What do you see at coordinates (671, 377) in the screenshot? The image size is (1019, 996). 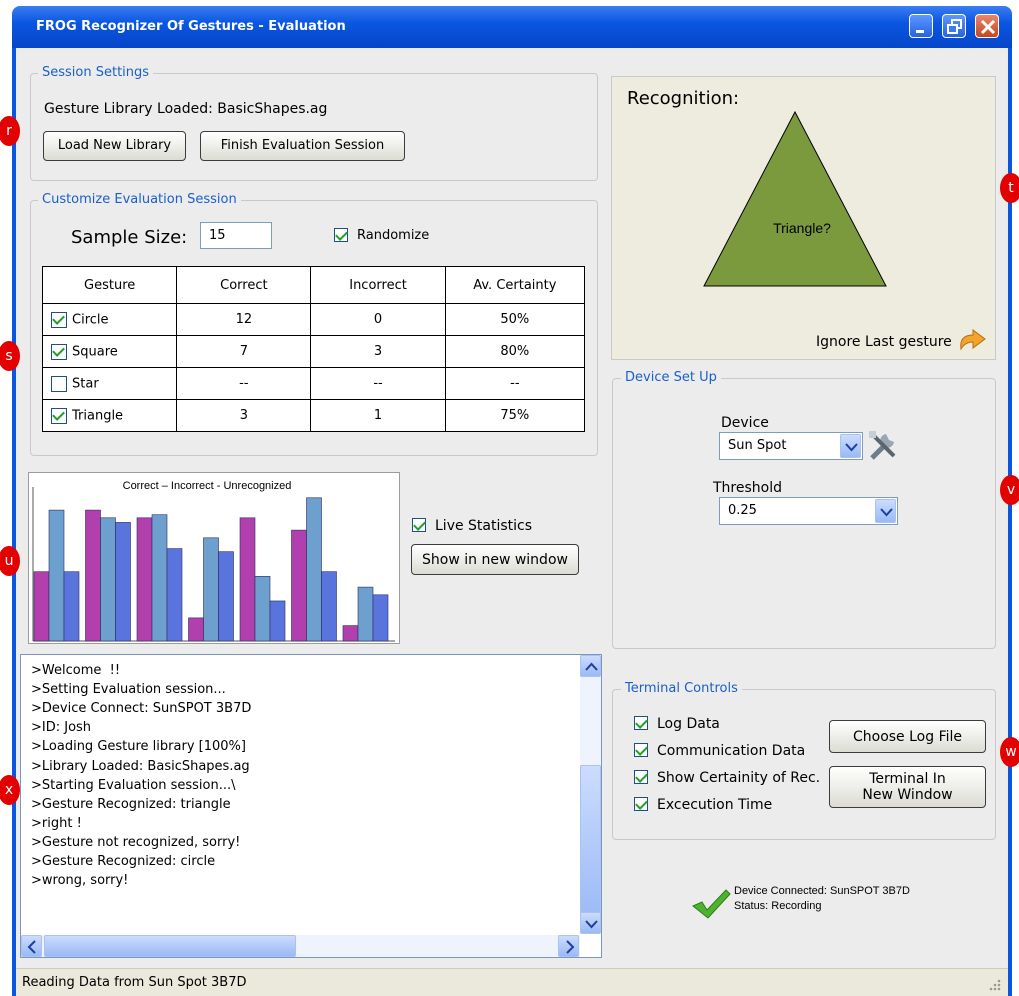 I see `device-setup-legend: Device Set Up` at bounding box center [671, 377].